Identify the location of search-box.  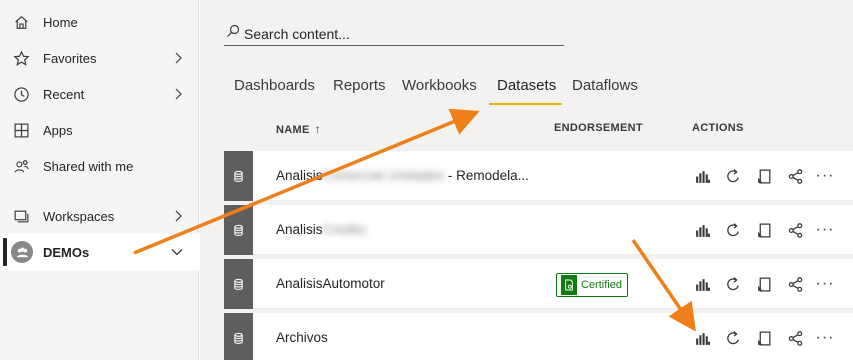
(394, 34).